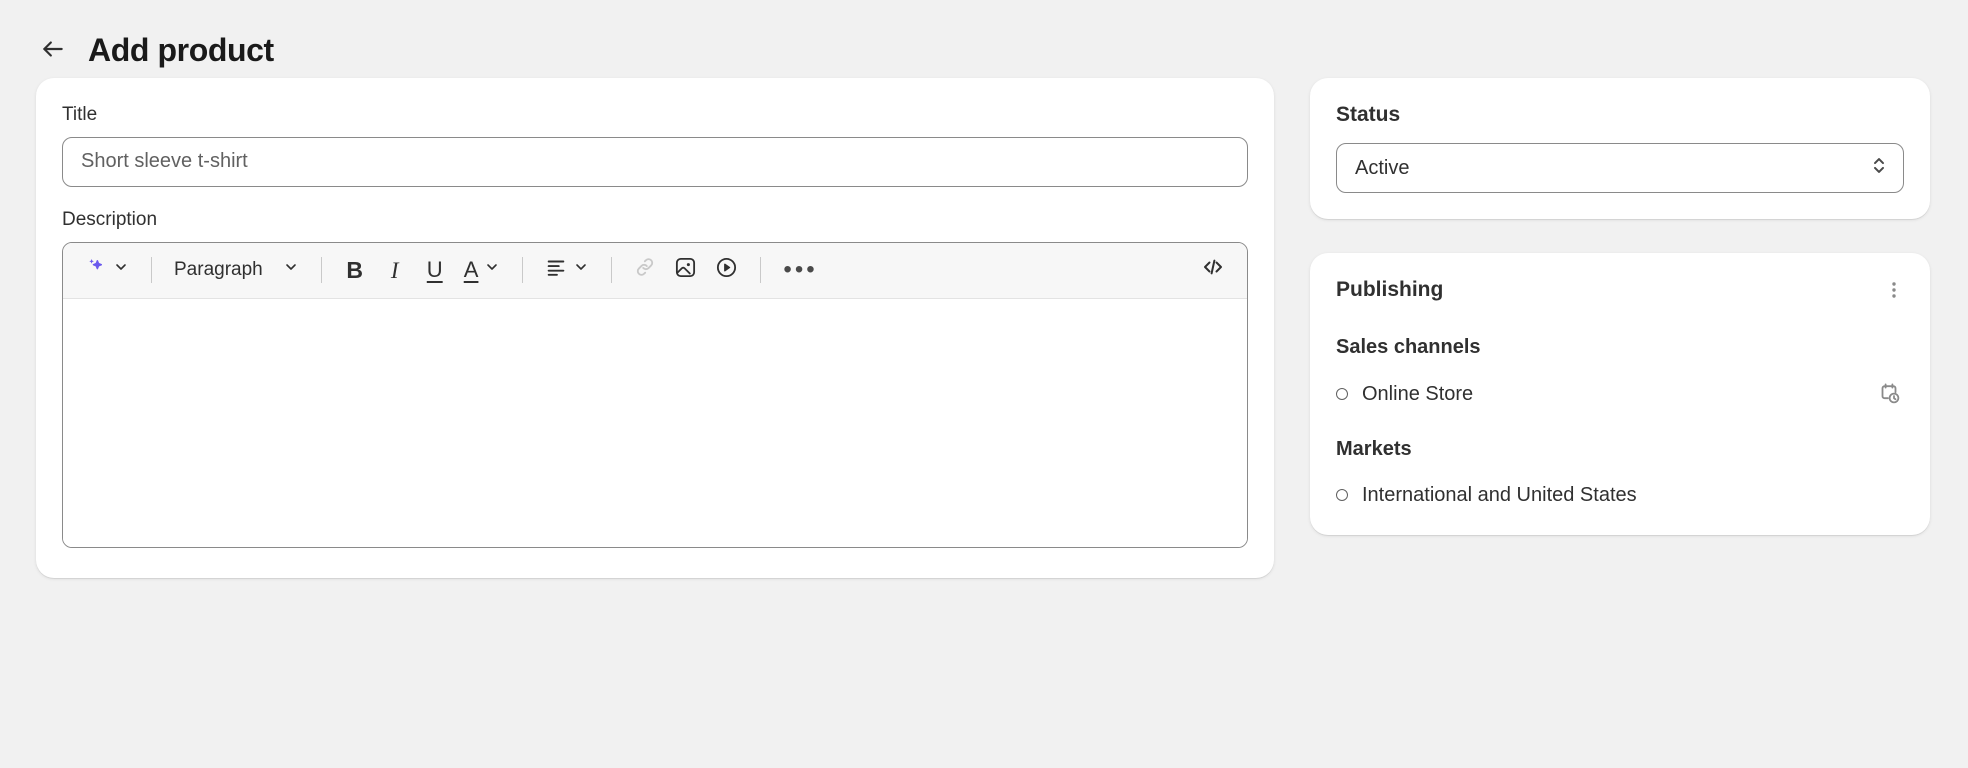  I want to click on page-title: Add product, so click(181, 50).